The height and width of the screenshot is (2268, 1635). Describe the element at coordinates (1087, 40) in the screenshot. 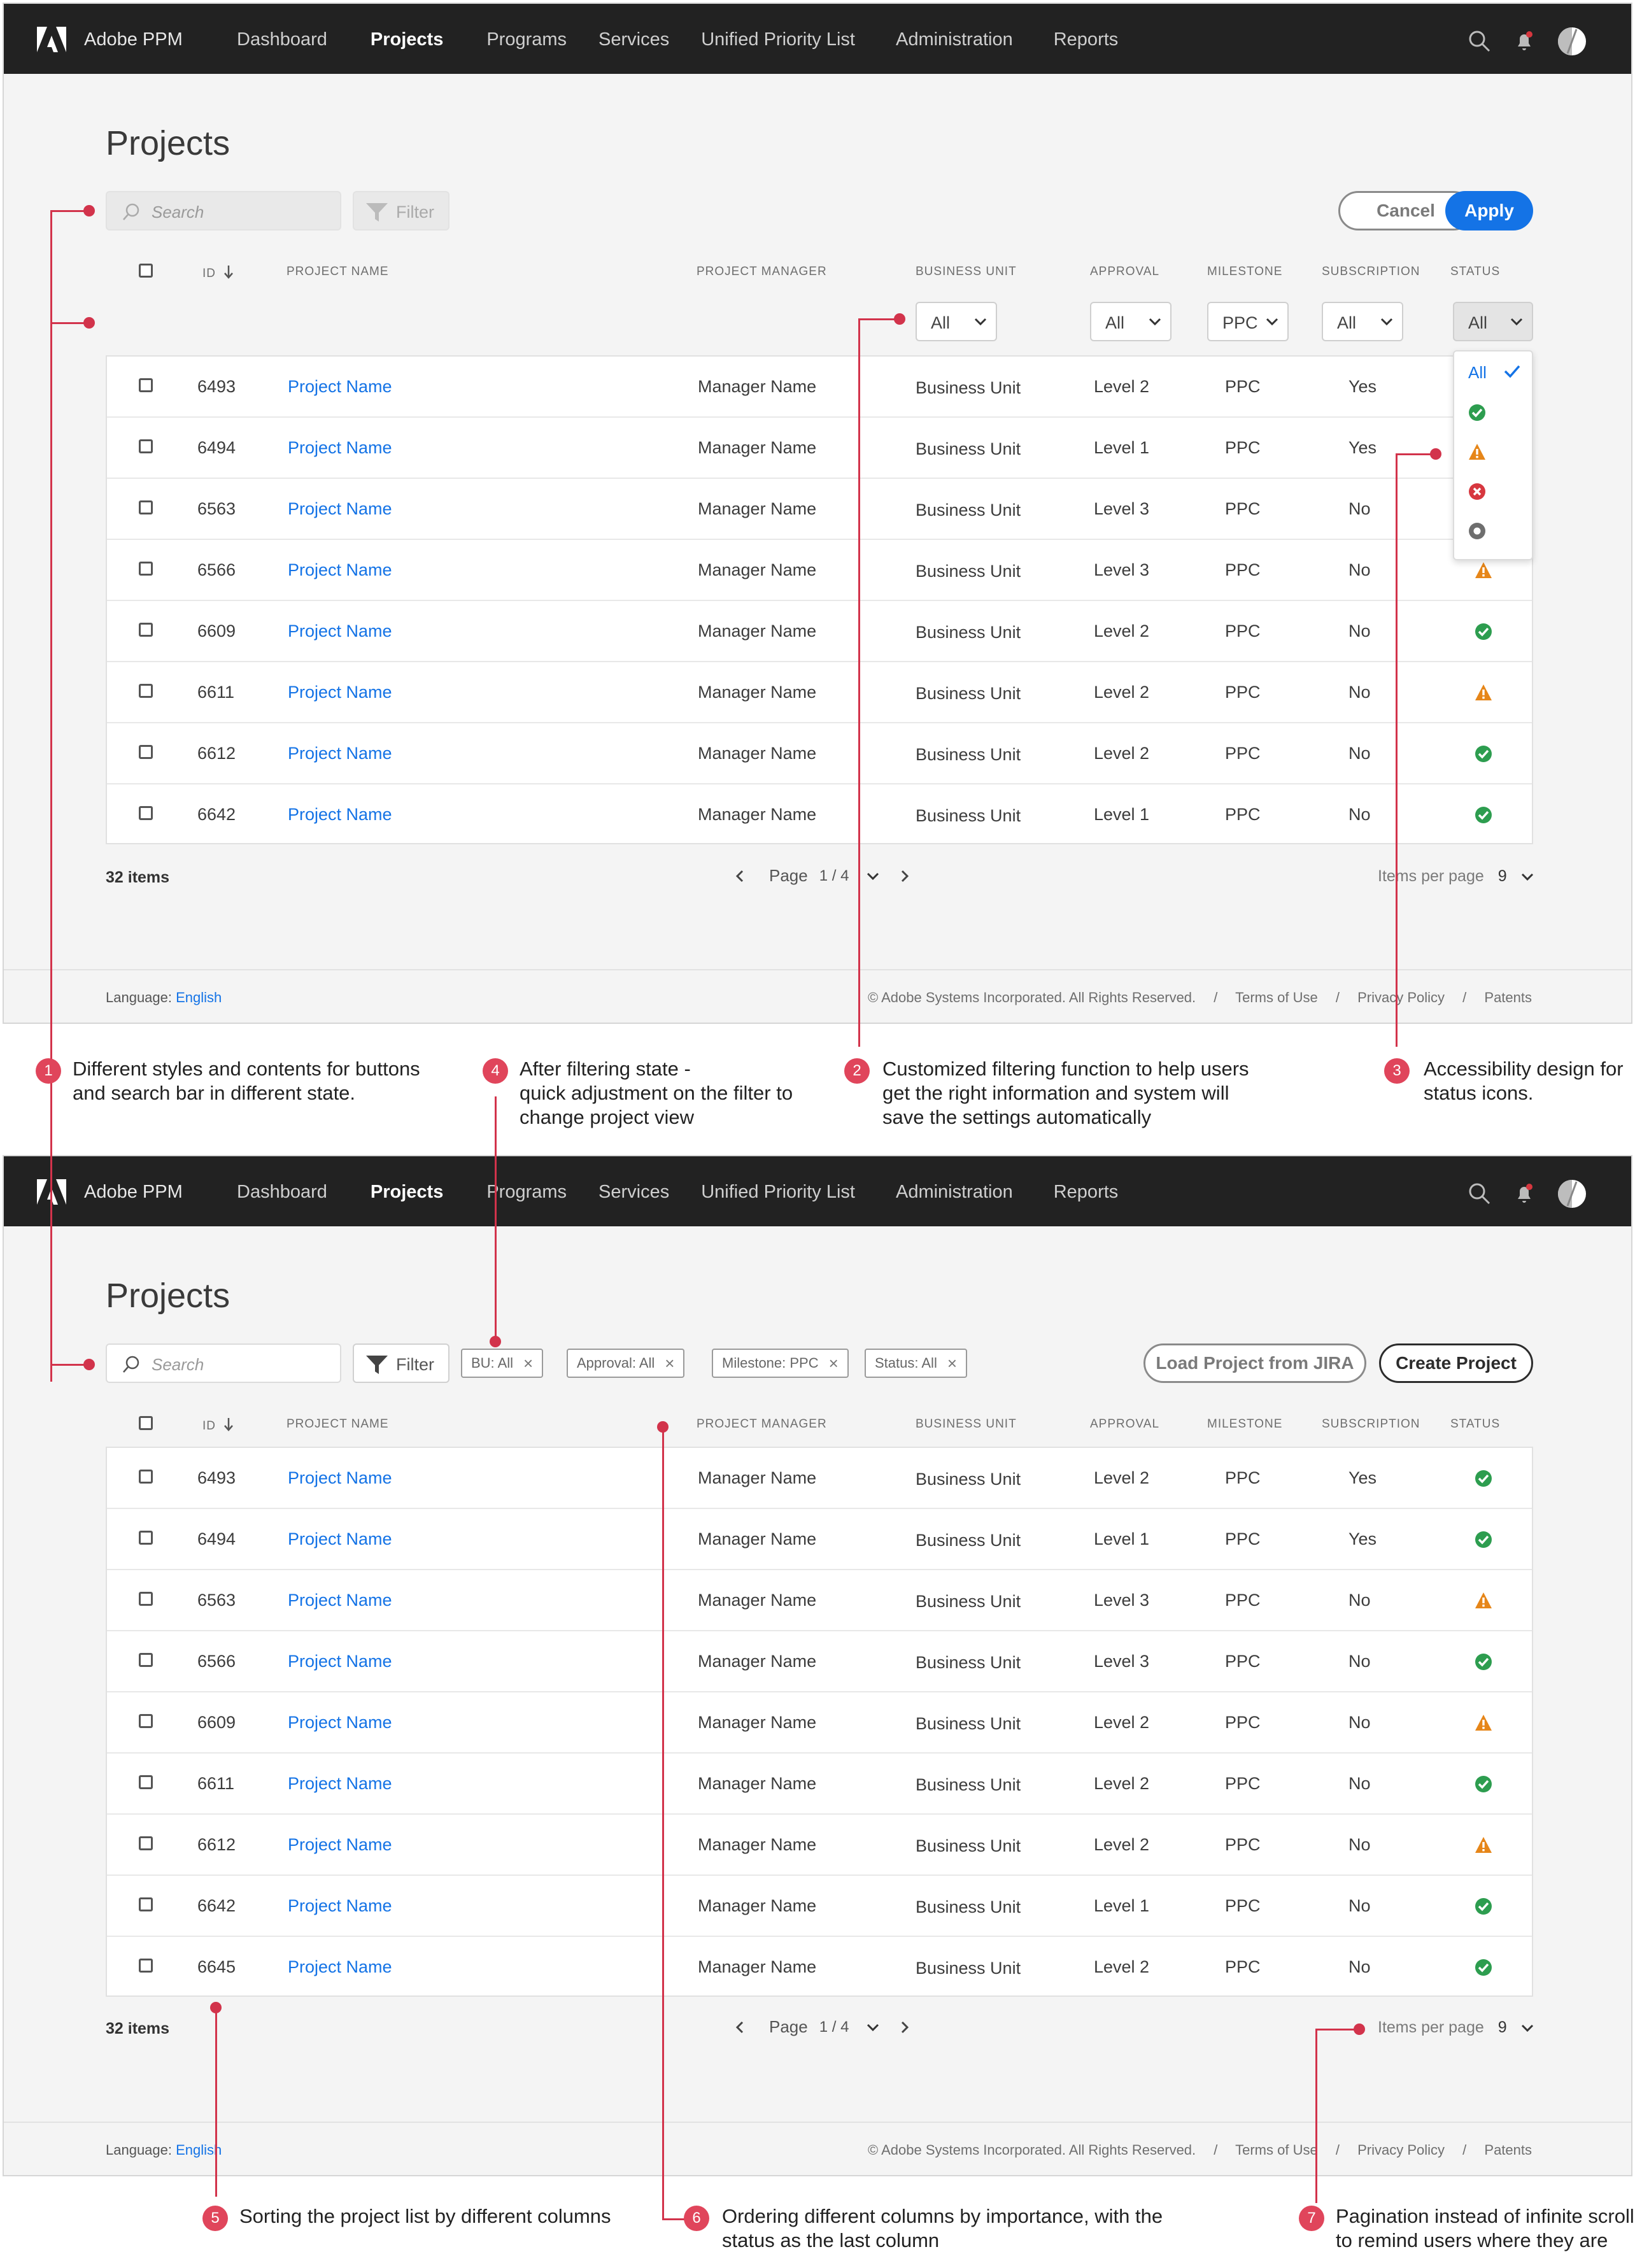

I see `nav-item-reports: Reports` at that location.